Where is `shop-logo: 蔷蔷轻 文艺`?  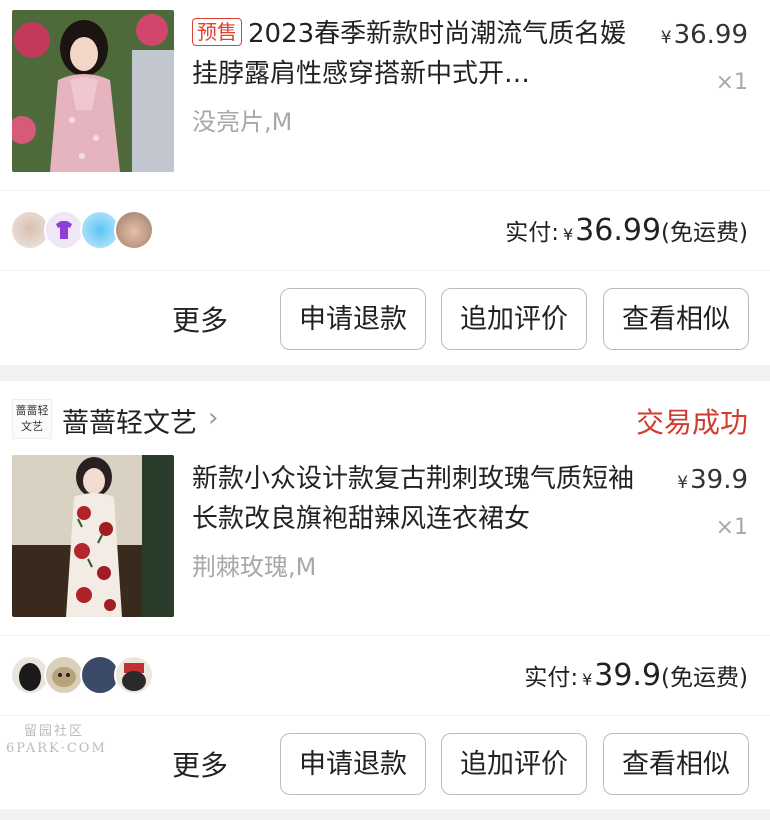 shop-logo: 蔷蔷轻 文艺 is located at coordinates (32, 419).